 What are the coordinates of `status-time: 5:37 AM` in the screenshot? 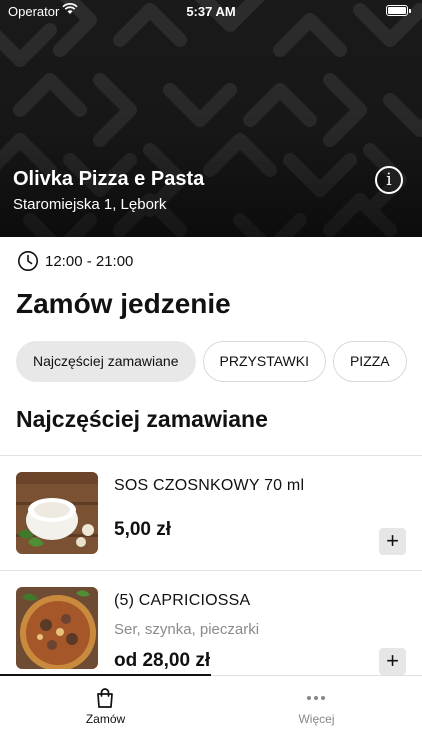 It's located at (211, 11).